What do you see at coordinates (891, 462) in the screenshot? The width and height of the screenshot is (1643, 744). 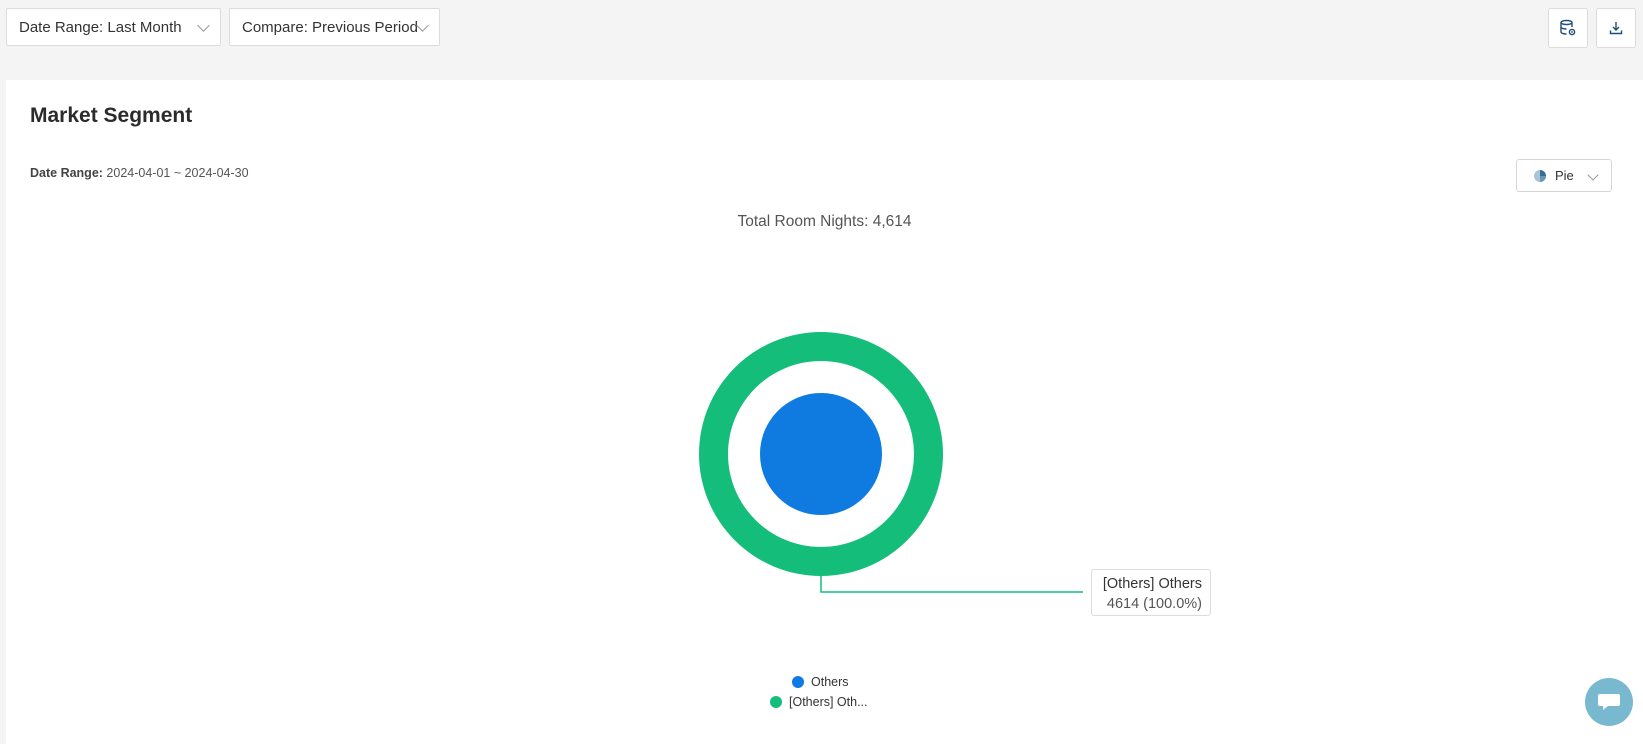 I see `pie-chart-svg` at bounding box center [891, 462].